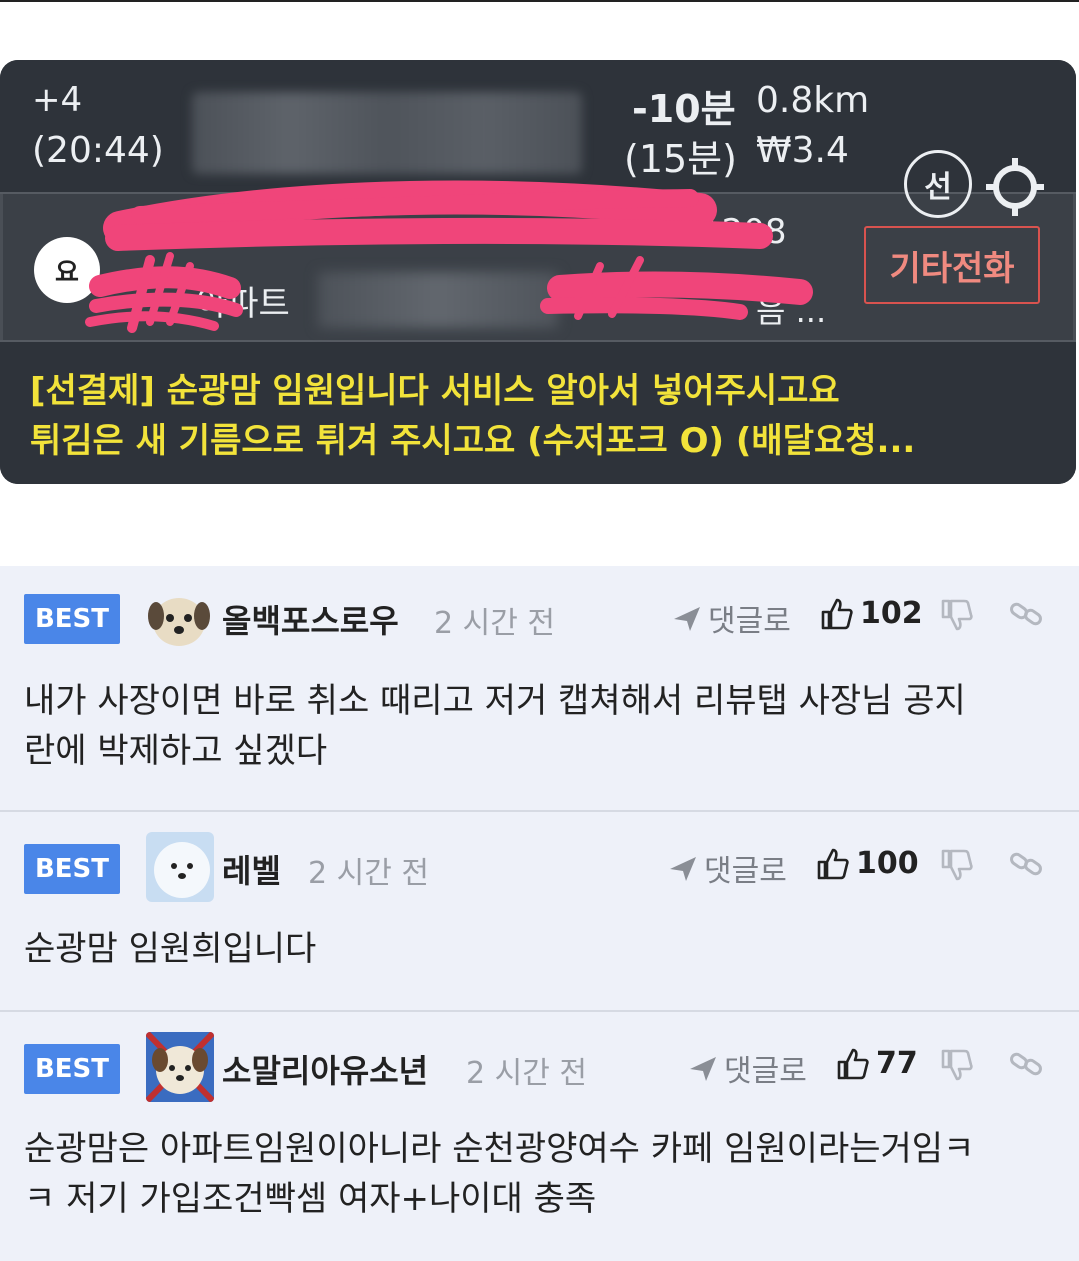 This screenshot has width=1079, height=1261. I want to click on memo-line-1: [선결제] 순광맘 임원입니다 서비스 알아서 넣어주시고요, so click(435, 391).